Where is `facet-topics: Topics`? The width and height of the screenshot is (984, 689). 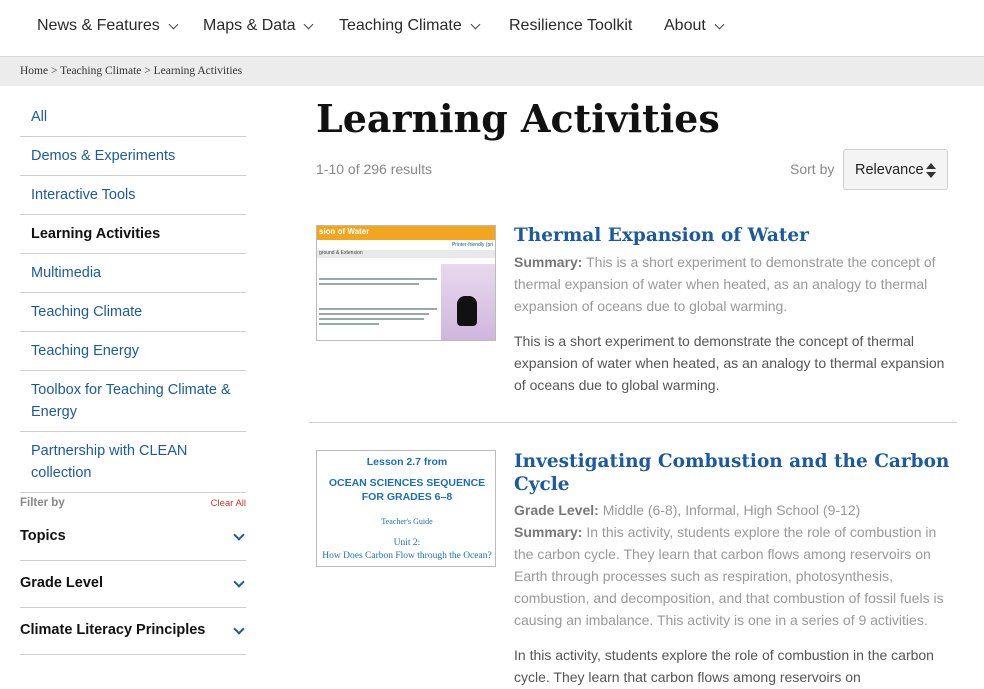 facet-topics: Topics is located at coordinates (133, 537).